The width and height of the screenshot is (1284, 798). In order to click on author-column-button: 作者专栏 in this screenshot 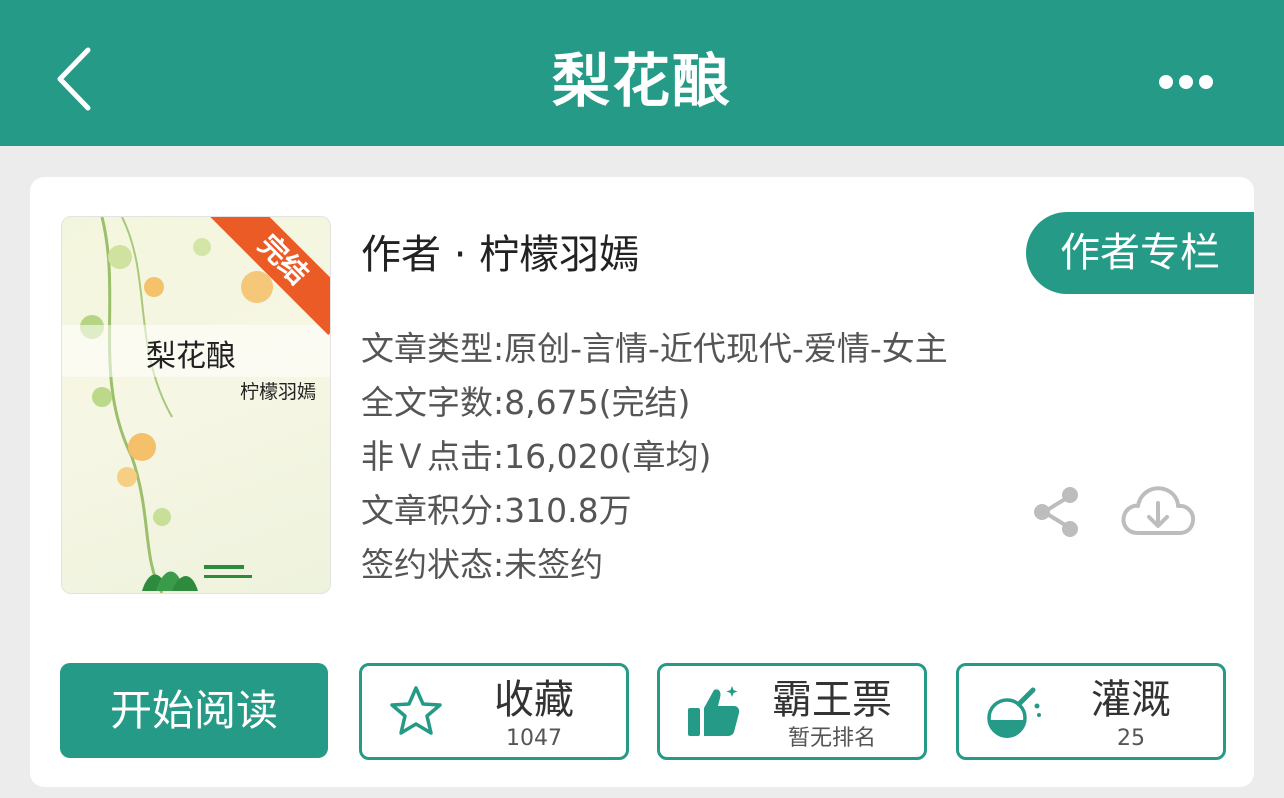, I will do `click(1140, 253)`.